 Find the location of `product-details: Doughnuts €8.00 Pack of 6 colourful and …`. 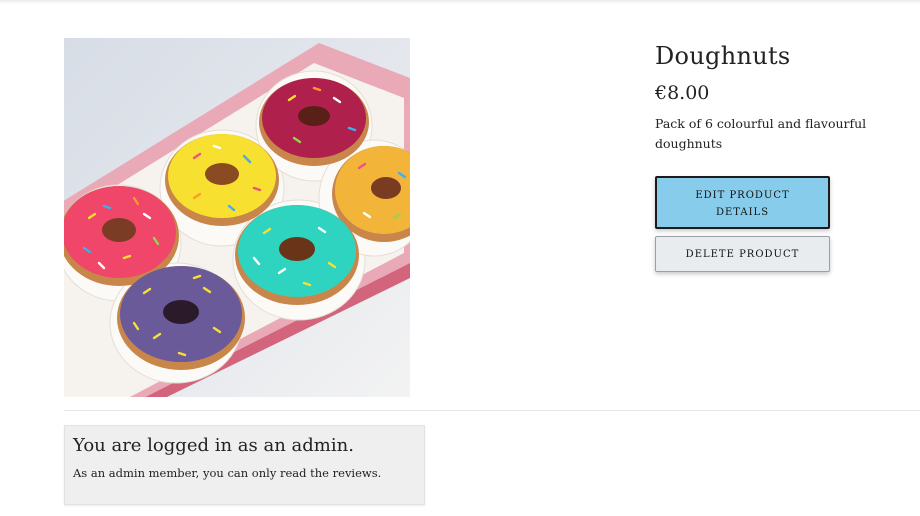

product-details: Doughnuts €8.00 Pack of 6 colourful and … is located at coordinates (780, 97).